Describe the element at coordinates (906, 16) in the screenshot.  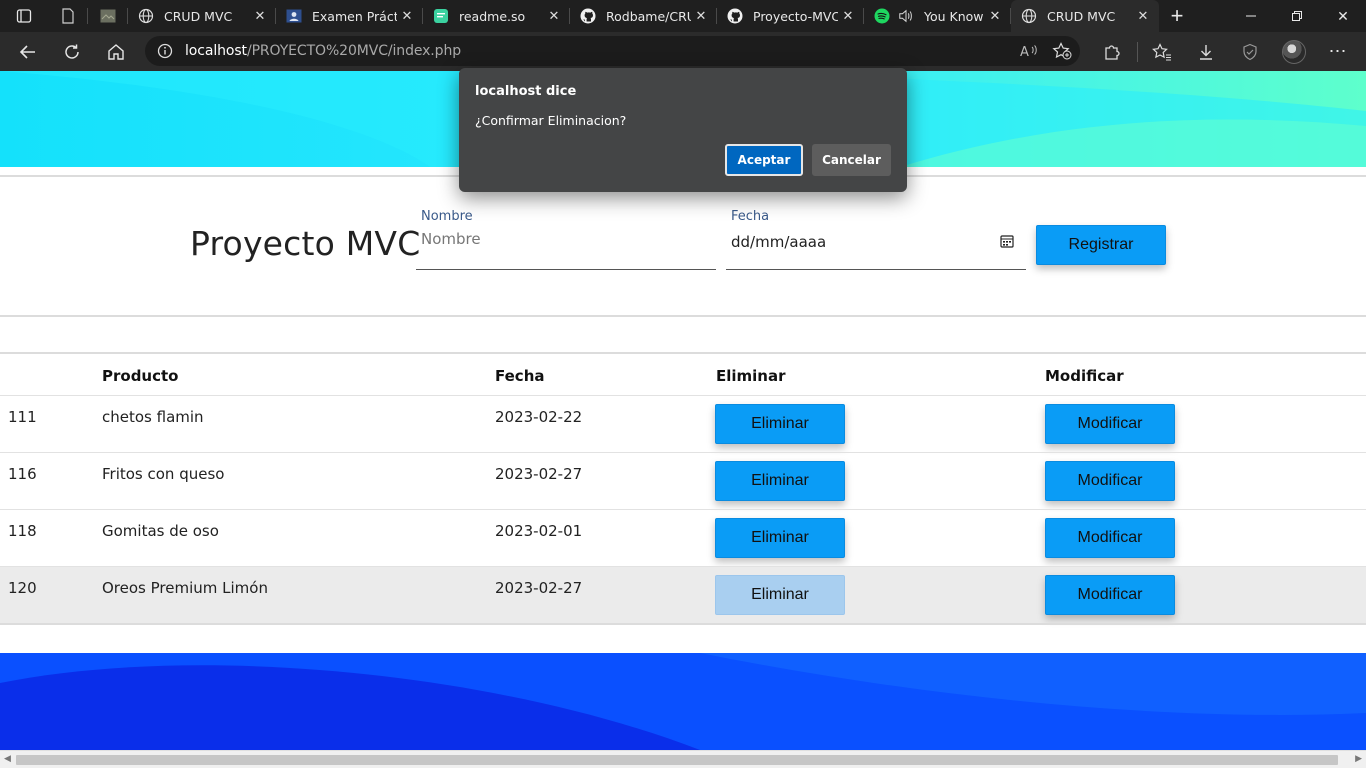
I see `speaker-icon` at that location.